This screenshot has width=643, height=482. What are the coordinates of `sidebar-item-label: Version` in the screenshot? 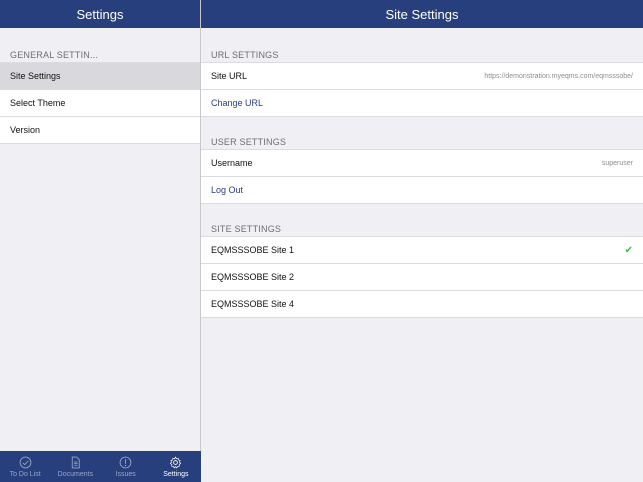 It's located at (25, 130).